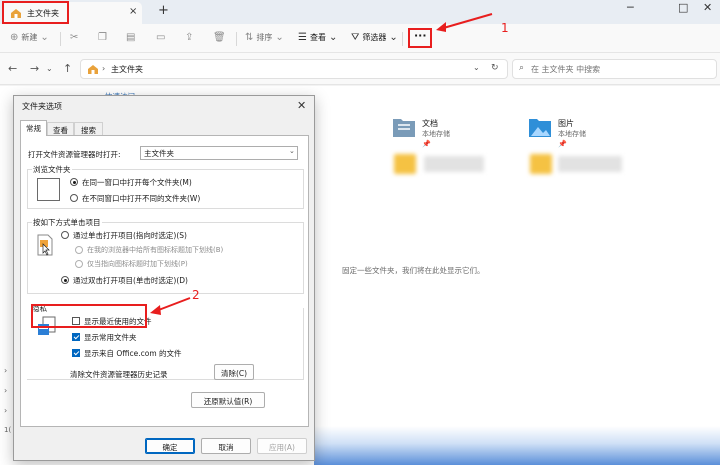 Image resolution: width=720 pixels, height=465 pixels. Describe the element at coordinates (89, 316) in the screenshot. I see `annotation-box-recent` at that location.